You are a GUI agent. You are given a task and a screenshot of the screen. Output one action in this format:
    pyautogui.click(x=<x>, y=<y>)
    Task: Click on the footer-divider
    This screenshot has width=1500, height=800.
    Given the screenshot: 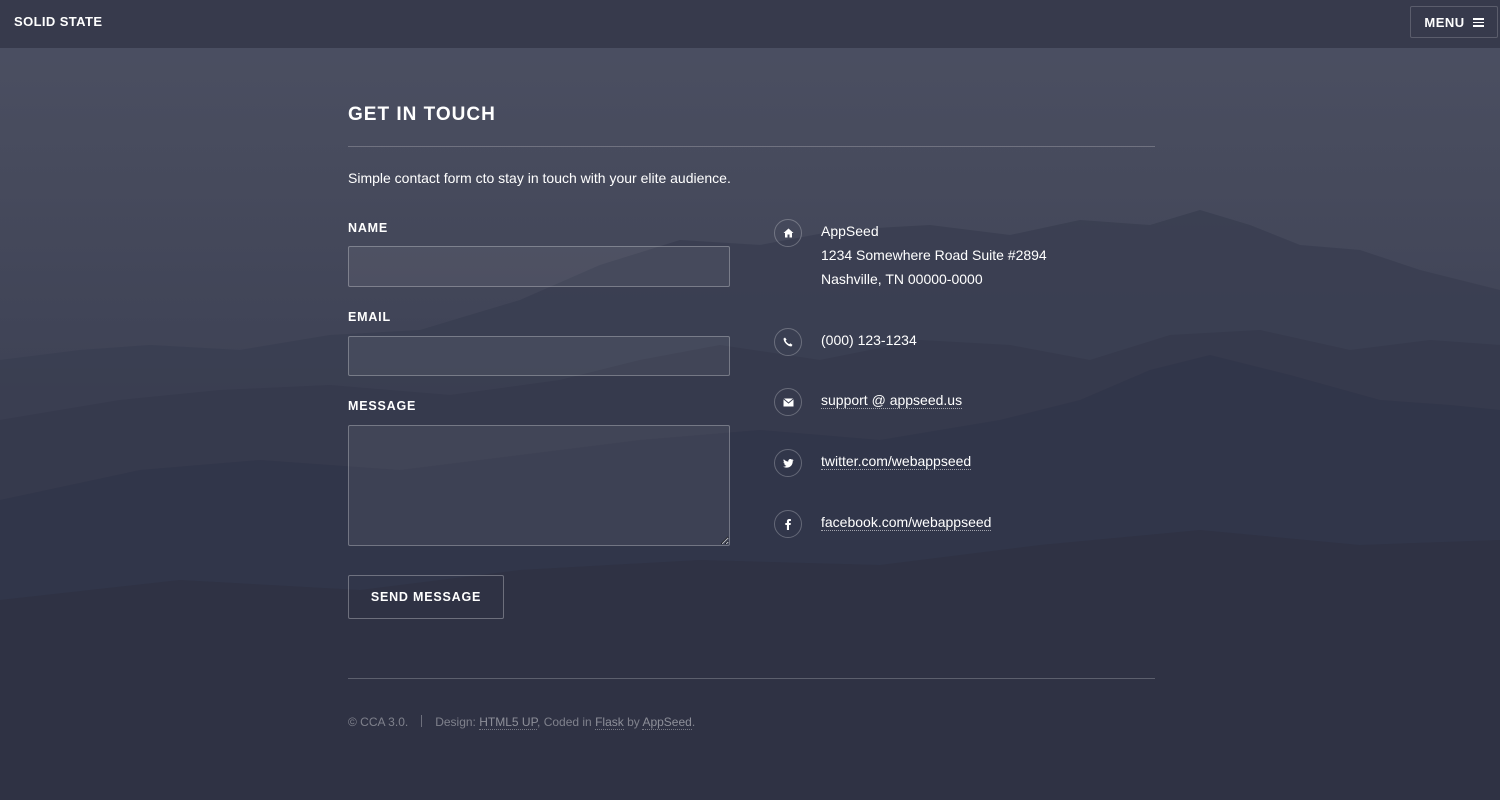 What is the action you would take?
    pyautogui.click(x=751, y=678)
    